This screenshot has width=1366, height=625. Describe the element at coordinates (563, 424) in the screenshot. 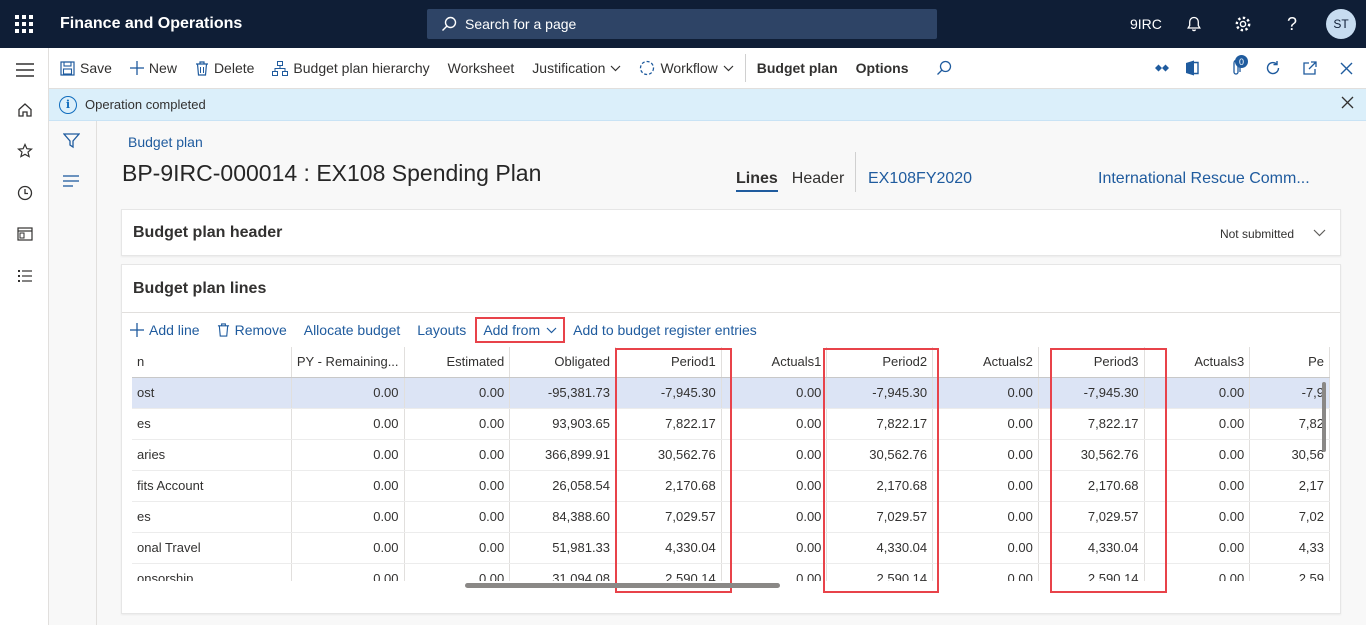

I see `table-cell: 93,903.65` at that location.